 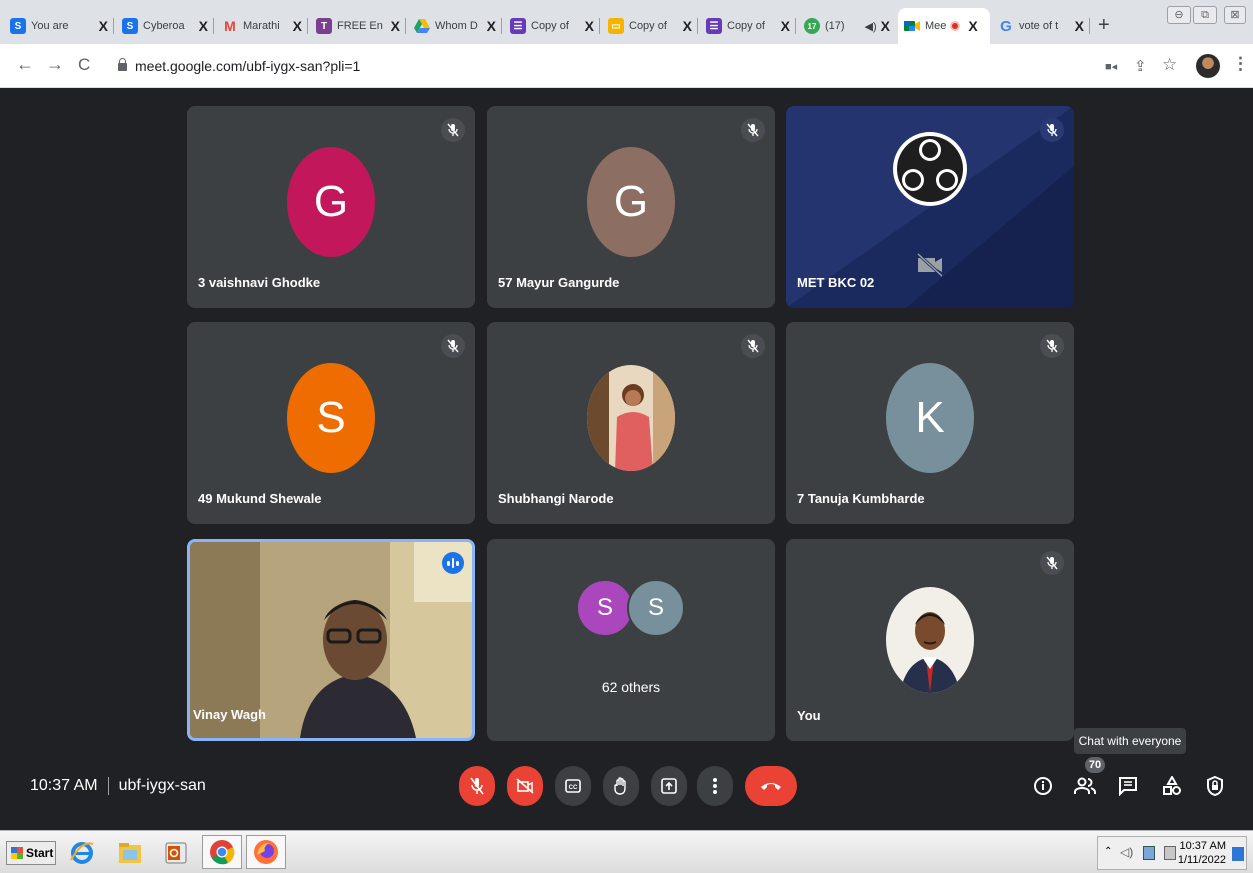 What do you see at coordinates (130, 26) in the screenshot?
I see `tab-favicon-icon: S` at bounding box center [130, 26].